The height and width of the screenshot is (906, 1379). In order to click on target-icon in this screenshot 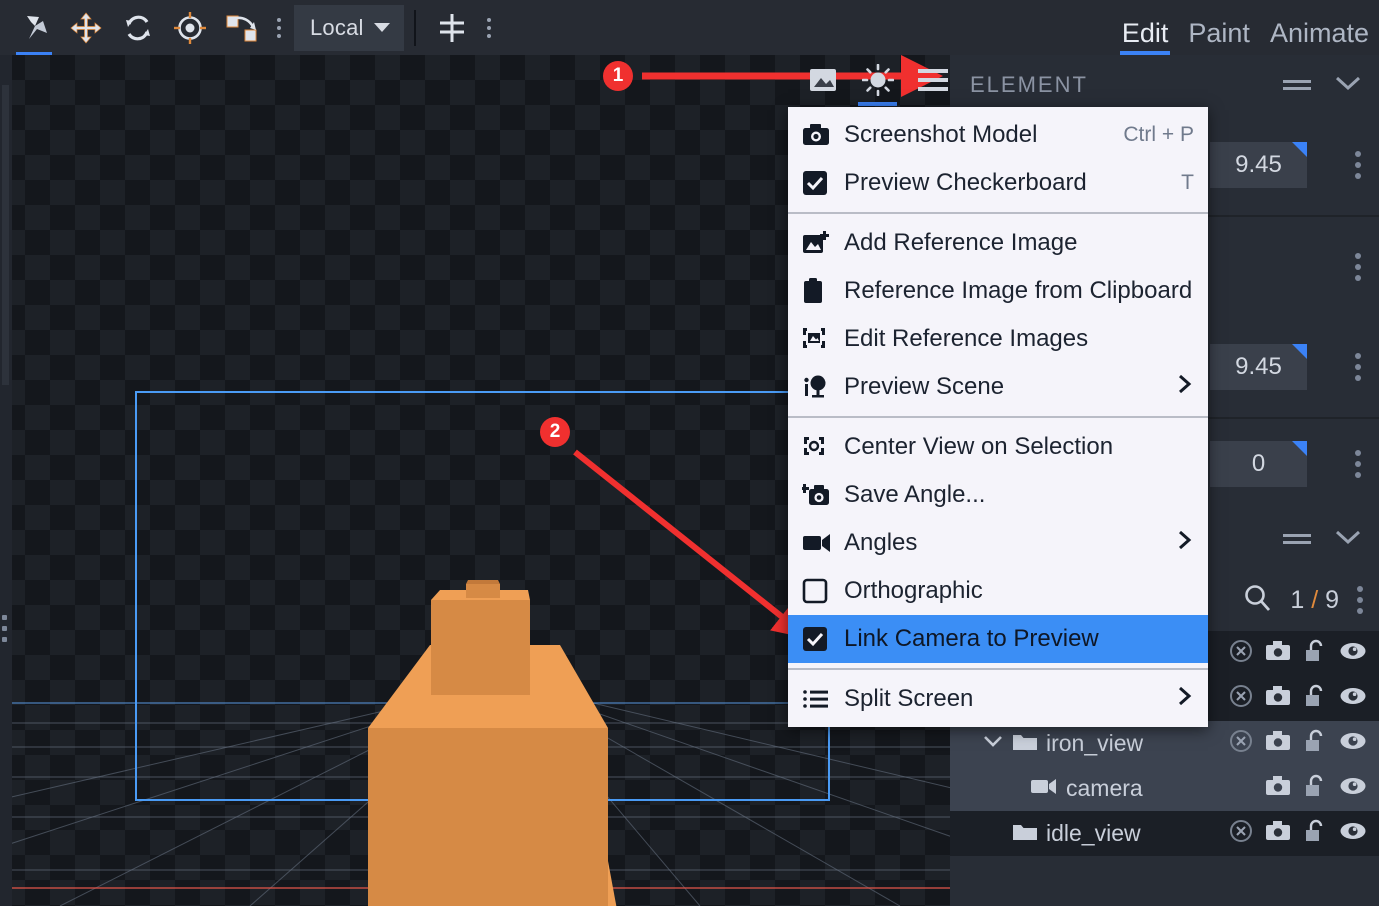, I will do `click(190, 28)`.